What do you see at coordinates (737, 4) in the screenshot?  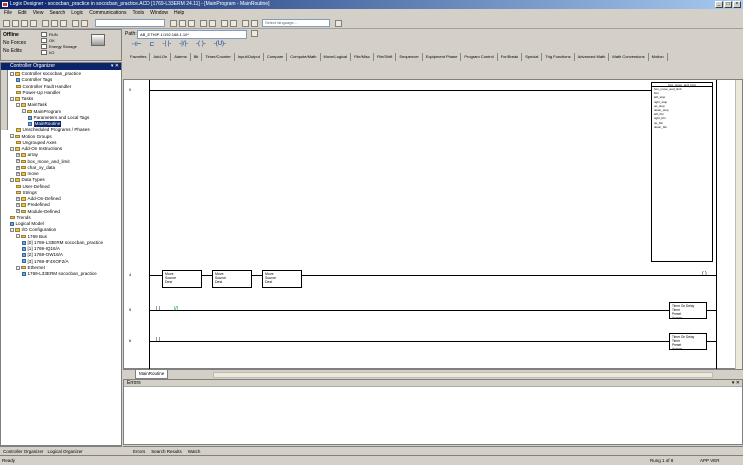 I see `close-button: ×` at bounding box center [737, 4].